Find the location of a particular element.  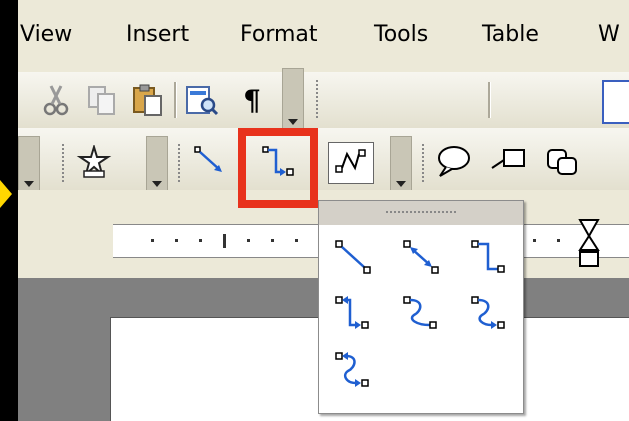

cut-icon is located at coordinates (56, 100).